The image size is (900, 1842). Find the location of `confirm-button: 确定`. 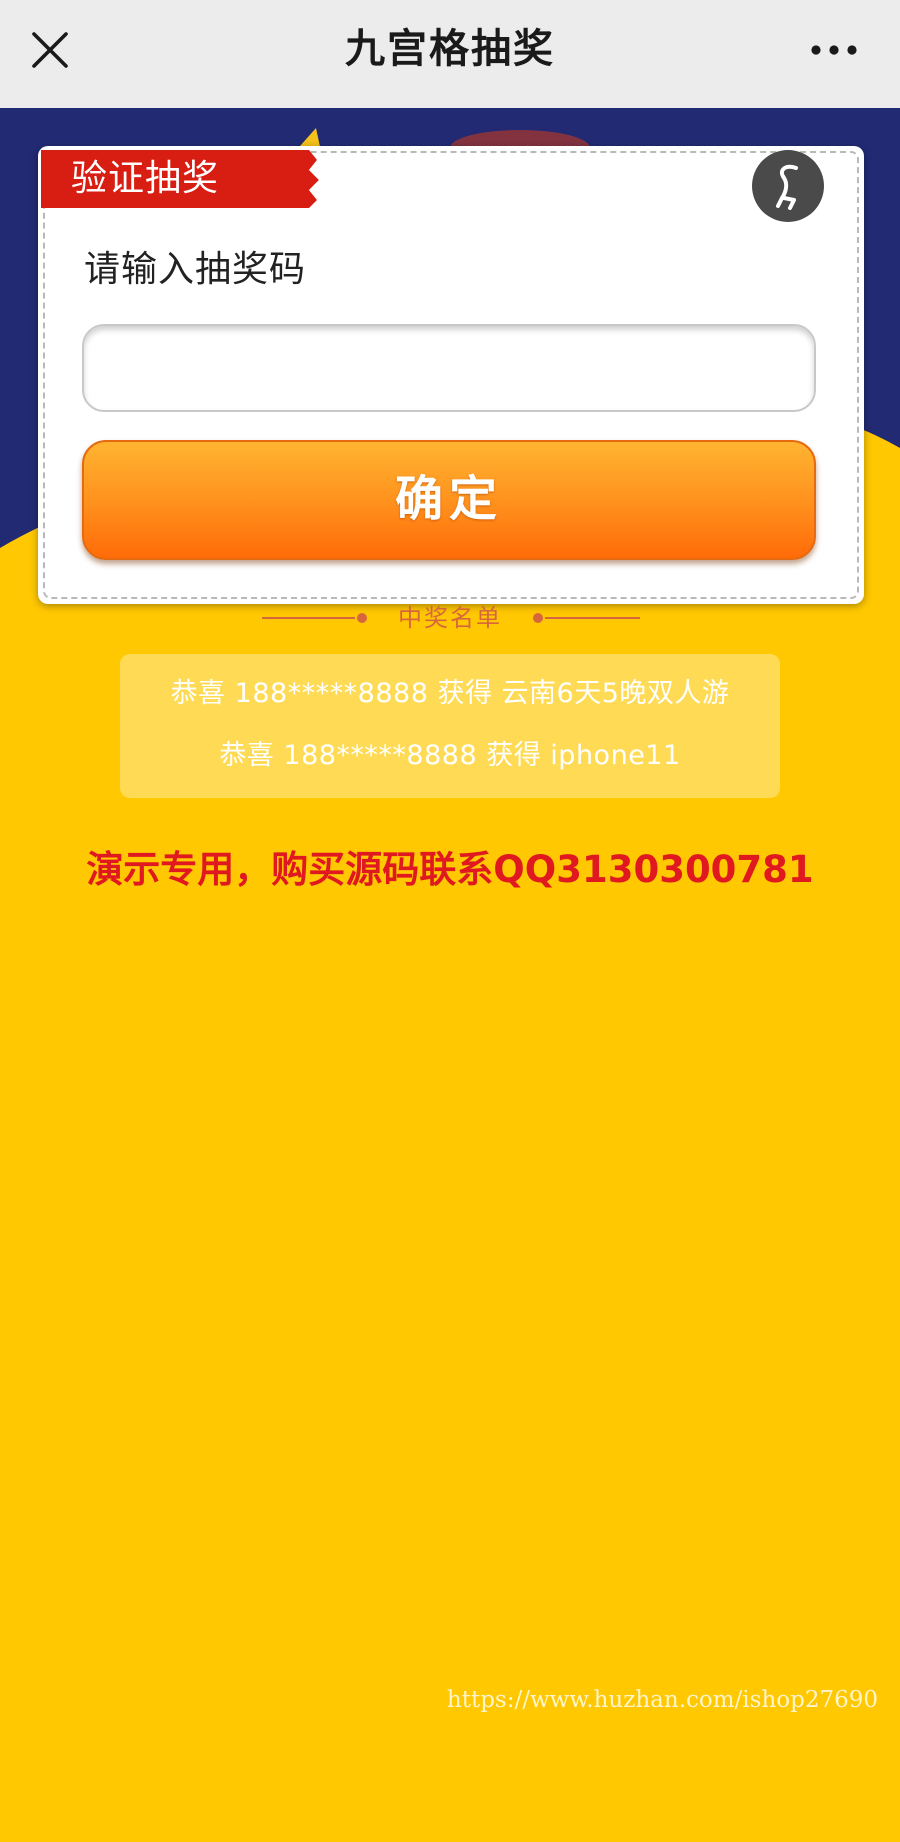

confirm-button: 确定 is located at coordinates (449, 500).